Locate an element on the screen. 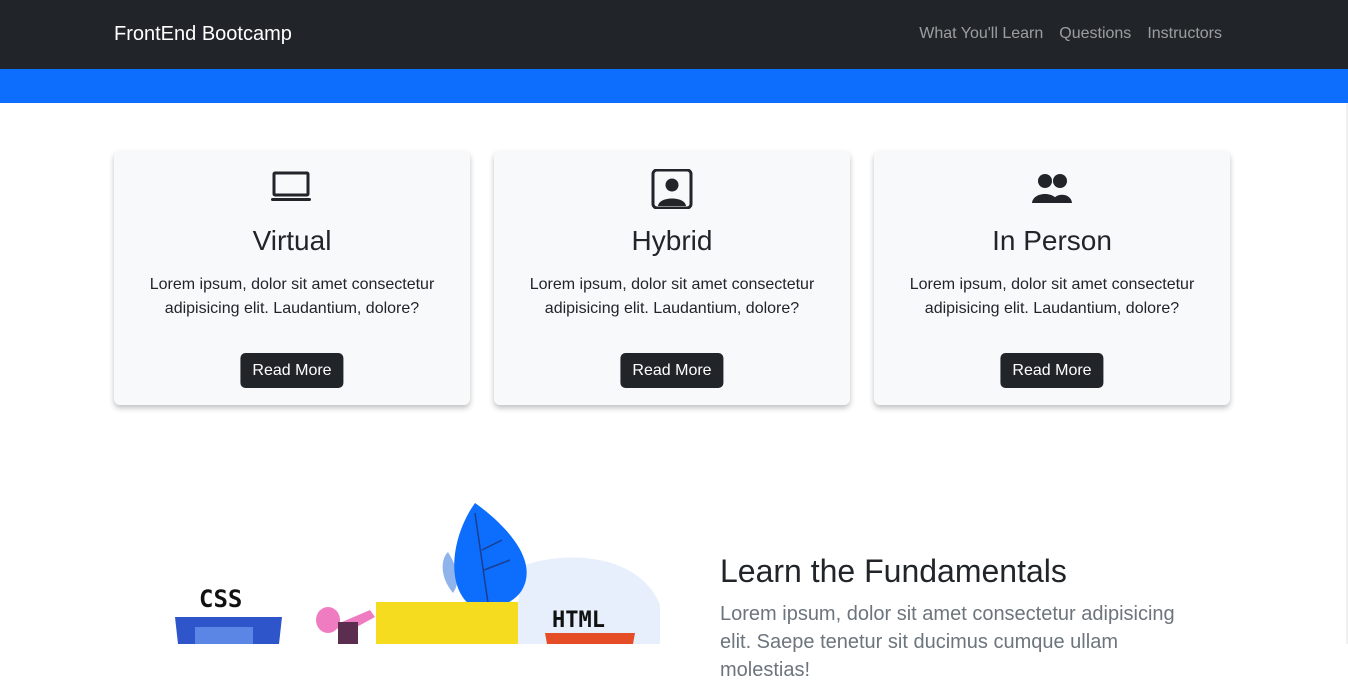  nav-link-instructors: Instructors is located at coordinates (1184, 34).